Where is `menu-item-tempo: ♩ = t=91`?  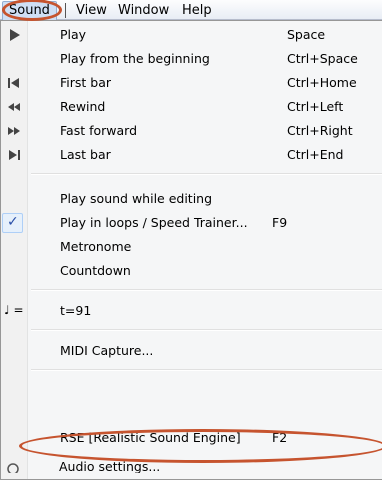 menu-item-tempo: ♩ = t=91 is located at coordinates (191, 311).